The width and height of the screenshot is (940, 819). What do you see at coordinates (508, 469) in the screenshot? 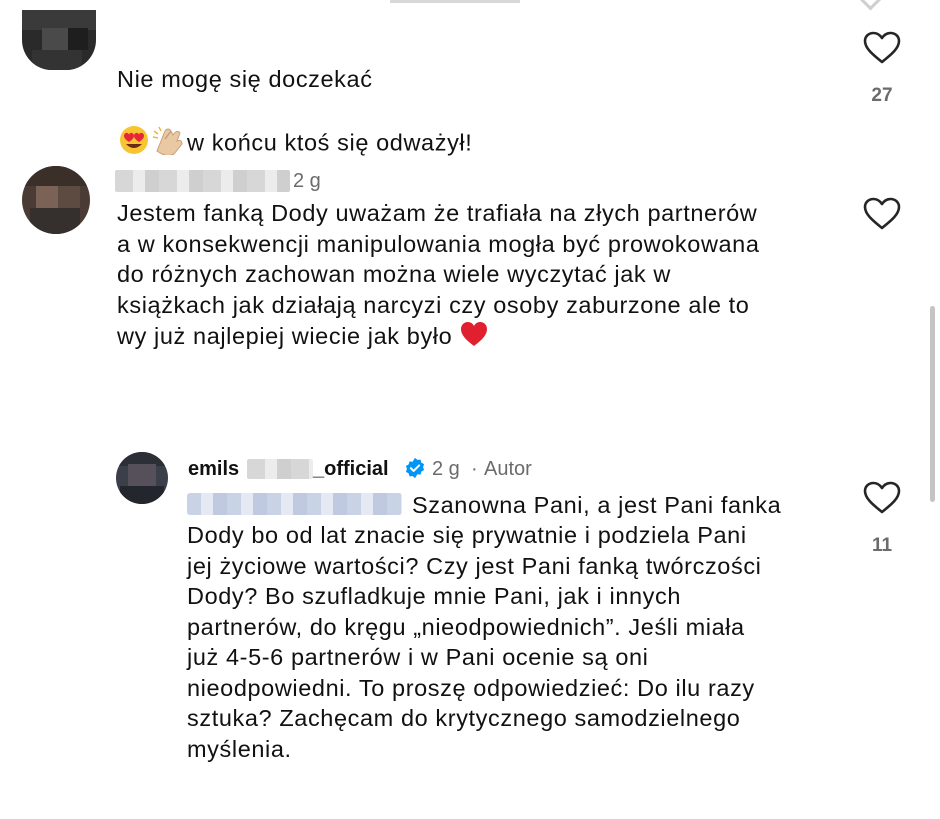
I see `author-badge: Autor` at bounding box center [508, 469].